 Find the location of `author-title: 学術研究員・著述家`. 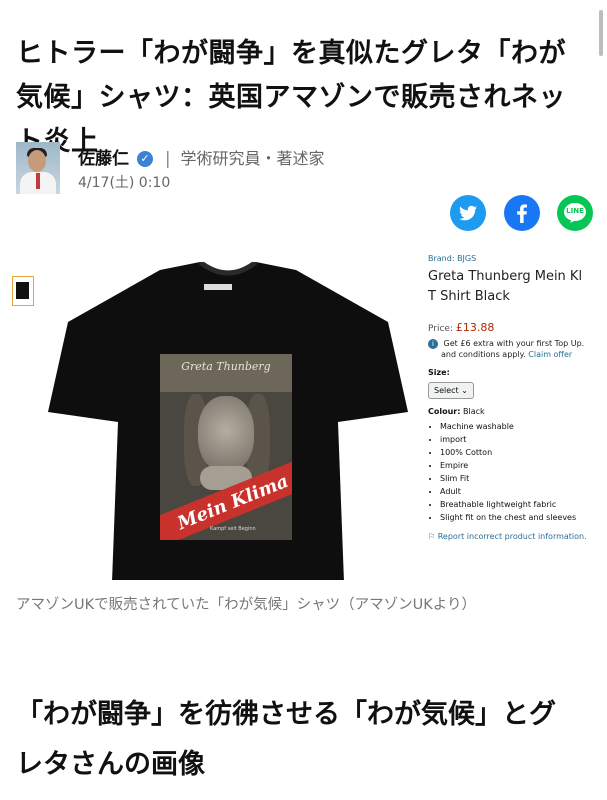

author-title: 学術研究員・著述家 is located at coordinates (252, 158).